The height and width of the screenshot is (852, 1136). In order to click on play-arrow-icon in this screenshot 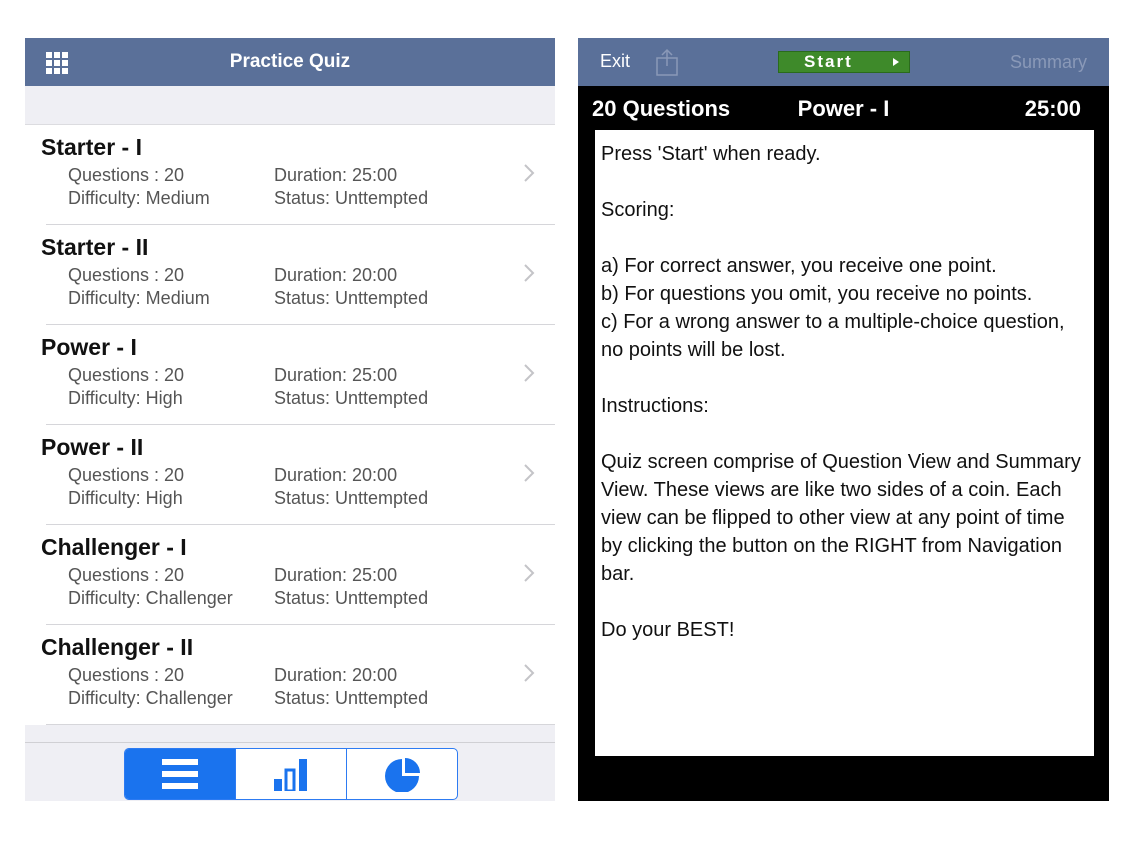, I will do `click(896, 62)`.